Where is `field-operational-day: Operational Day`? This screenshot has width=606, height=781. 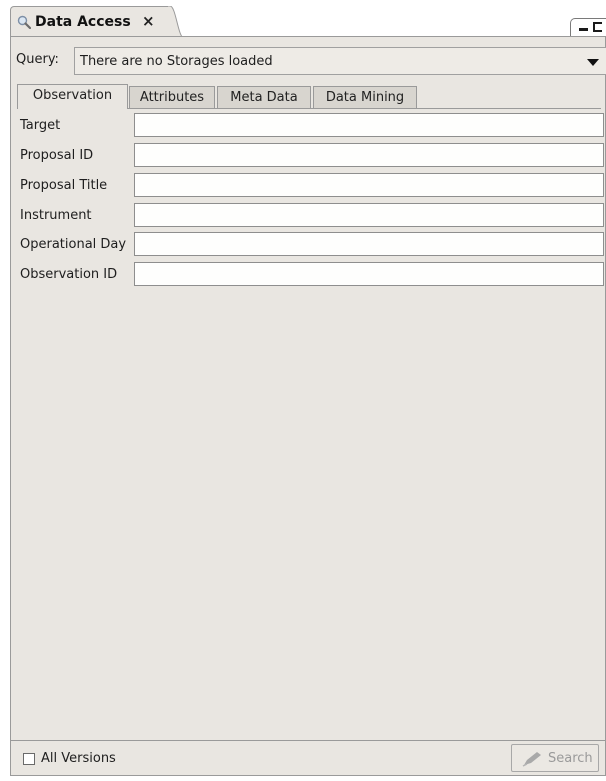
field-operational-day: Operational Day is located at coordinates (308, 244).